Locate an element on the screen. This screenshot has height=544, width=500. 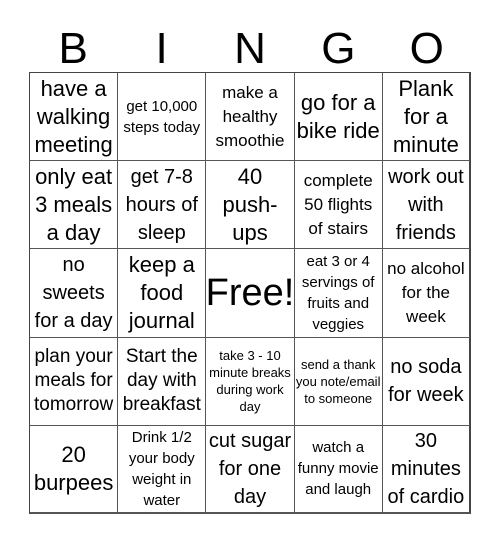
bingo-cell-text: Plank for a minute is located at coordinates (425, 116).